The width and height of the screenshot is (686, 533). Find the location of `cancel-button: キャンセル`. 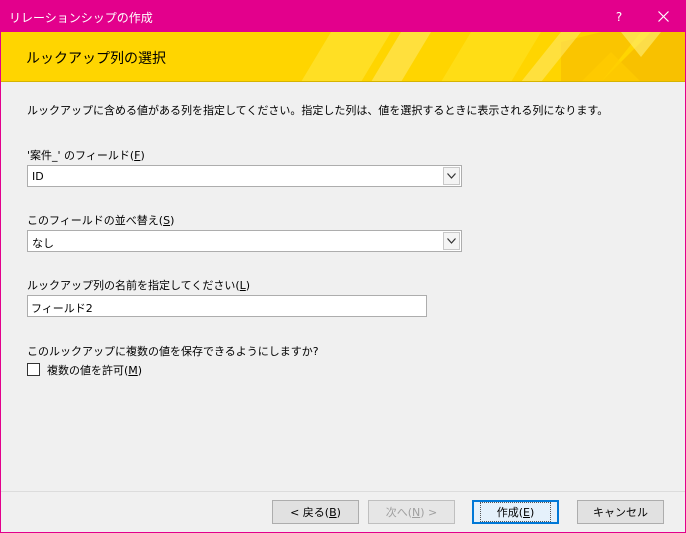

cancel-button: キャンセル is located at coordinates (620, 512).